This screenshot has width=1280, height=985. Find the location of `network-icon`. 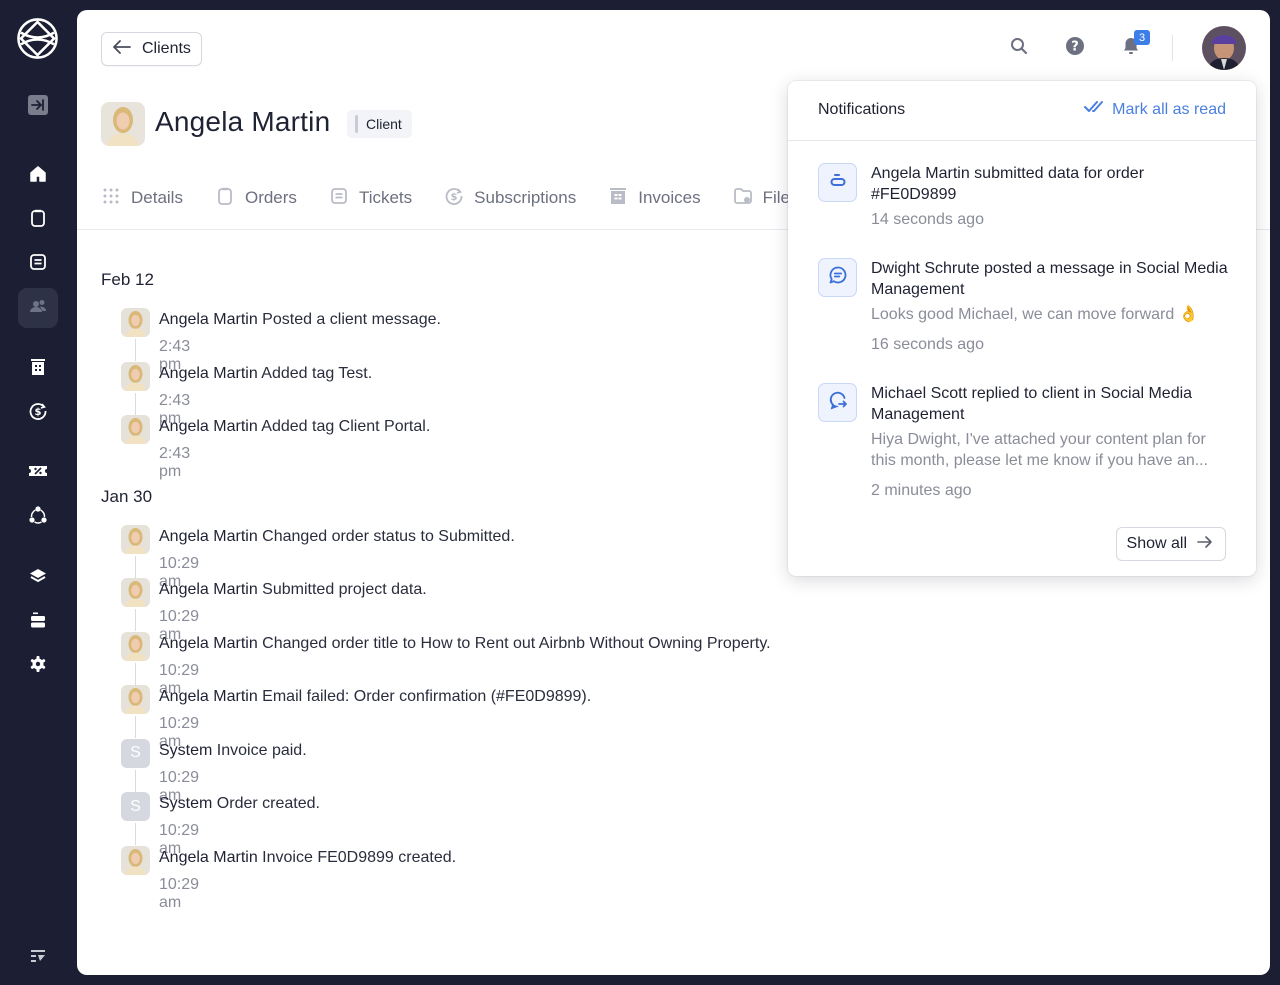

network-icon is located at coordinates (38, 517).